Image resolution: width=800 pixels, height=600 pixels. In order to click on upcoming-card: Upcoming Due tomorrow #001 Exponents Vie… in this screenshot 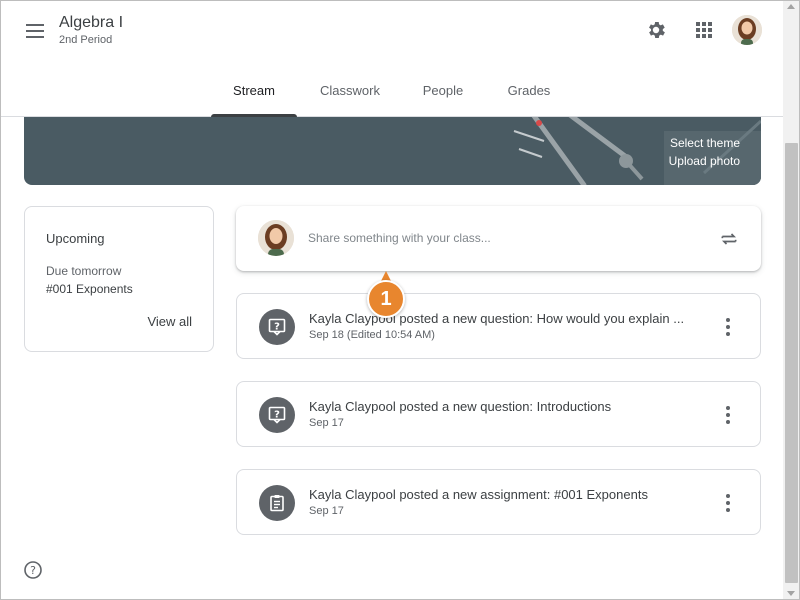, I will do `click(119, 279)`.